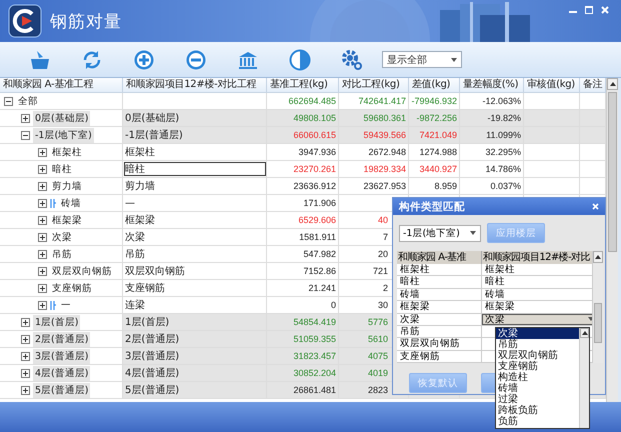 The height and width of the screenshot is (432, 621). Describe the element at coordinates (382, 101) in the screenshot. I see `table-cell: 742641.417` at that location.